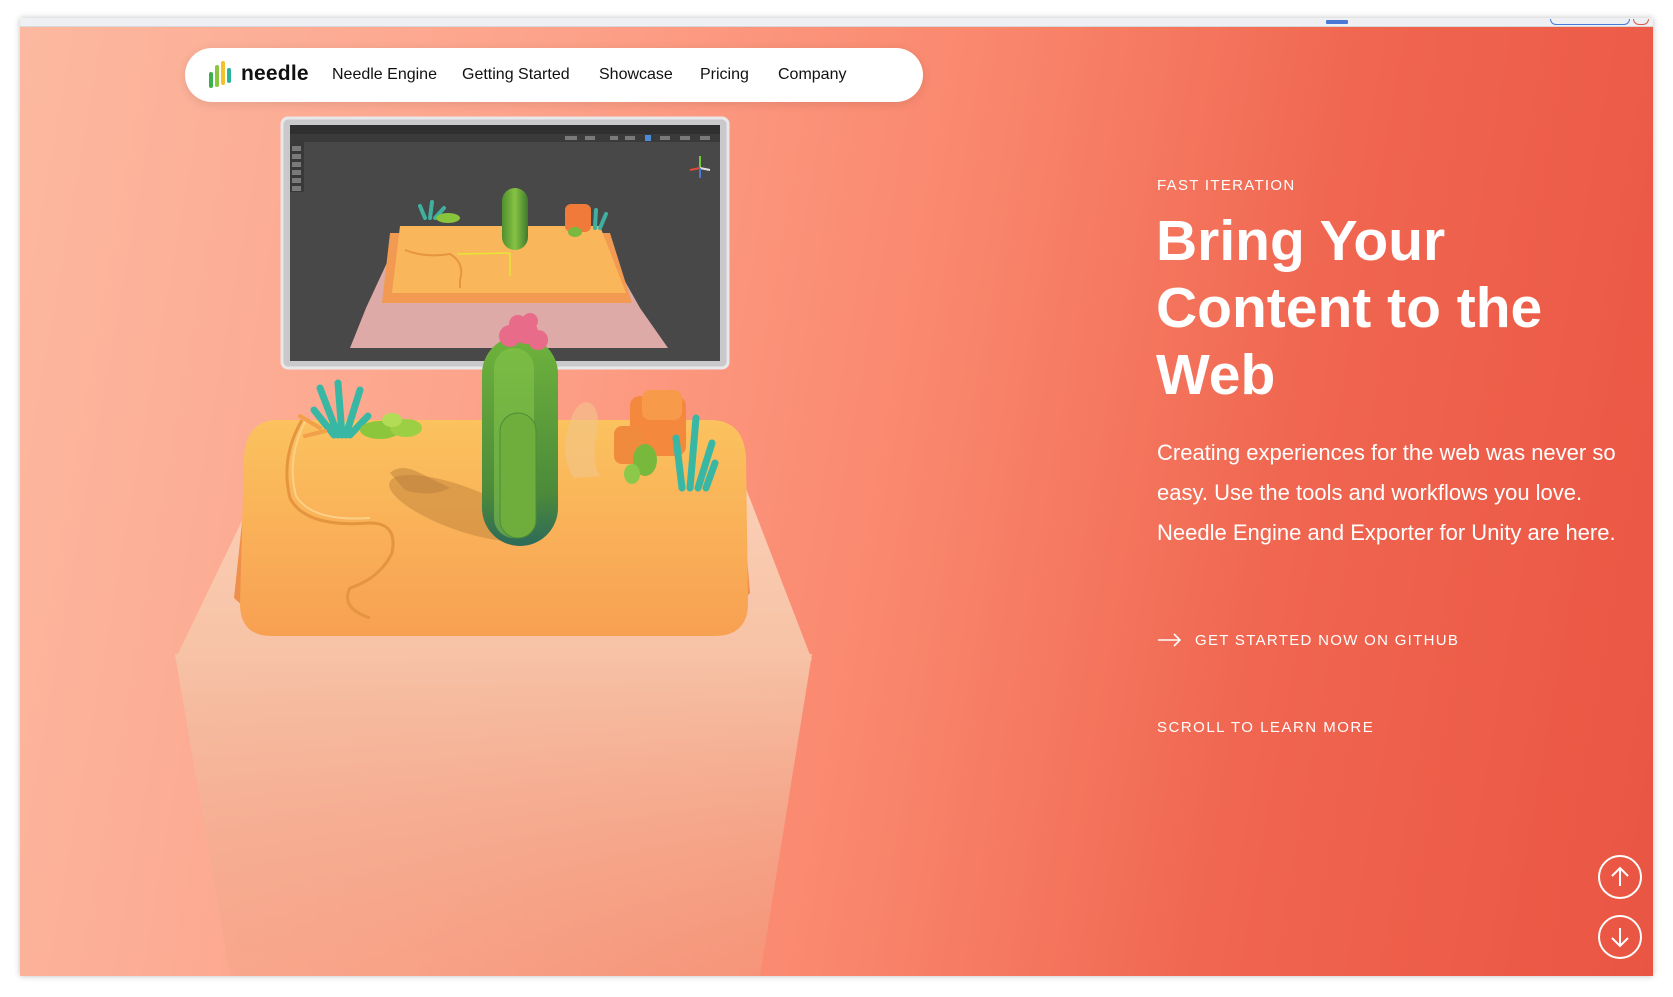 The height and width of the screenshot is (997, 1673). What do you see at coordinates (1170, 640) in the screenshot?
I see `arrow-right-icon` at bounding box center [1170, 640].